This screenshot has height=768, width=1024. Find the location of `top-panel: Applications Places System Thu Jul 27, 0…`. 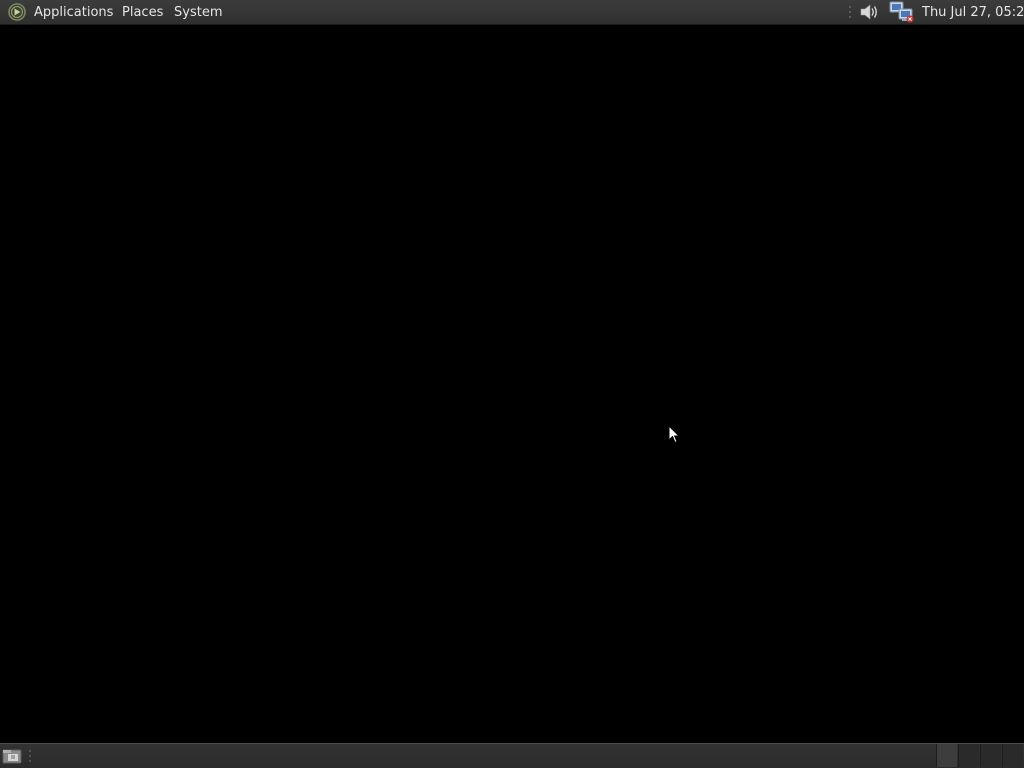

top-panel: Applications Places System Thu Jul 27, 0… is located at coordinates (512, 12).